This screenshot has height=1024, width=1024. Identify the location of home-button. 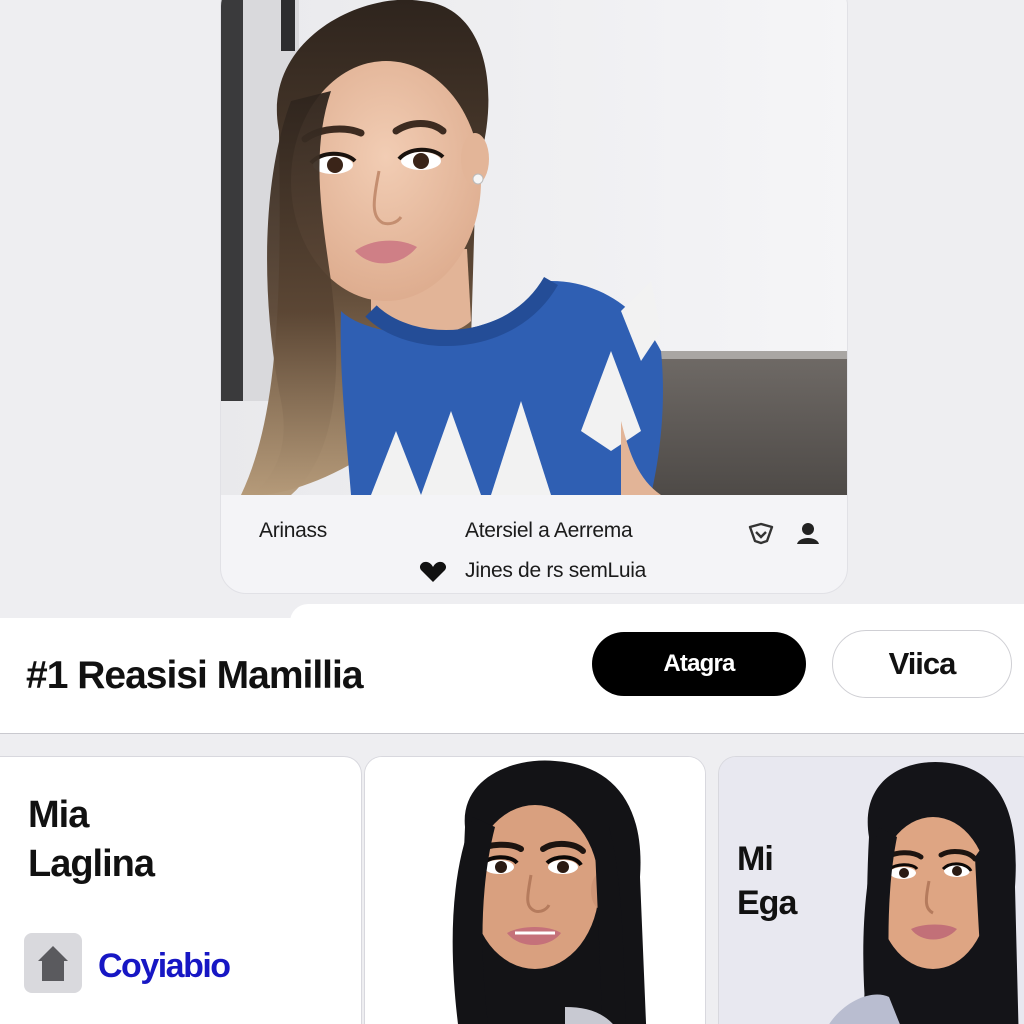
(53, 963).